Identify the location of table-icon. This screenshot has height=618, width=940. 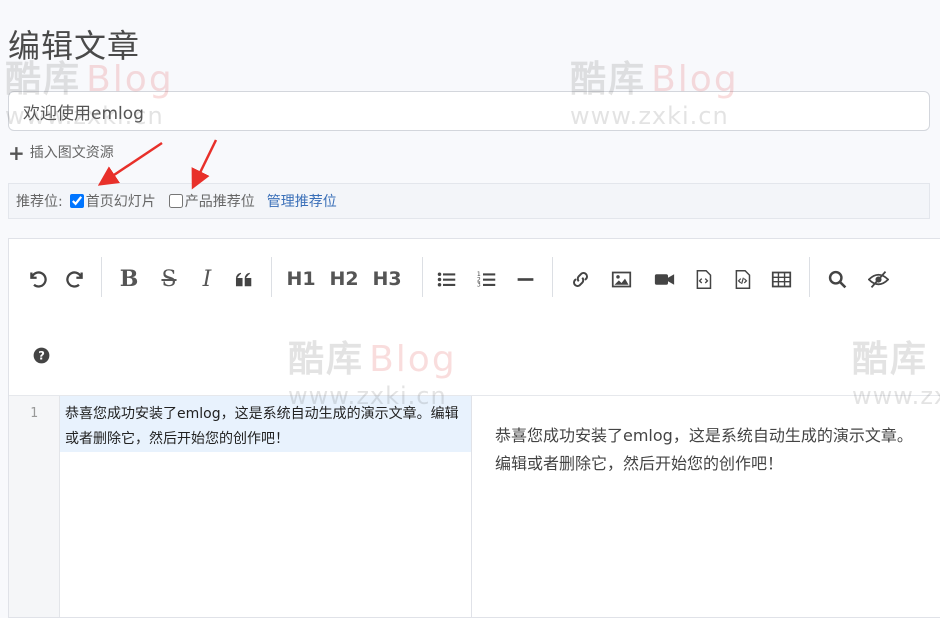
(781, 279).